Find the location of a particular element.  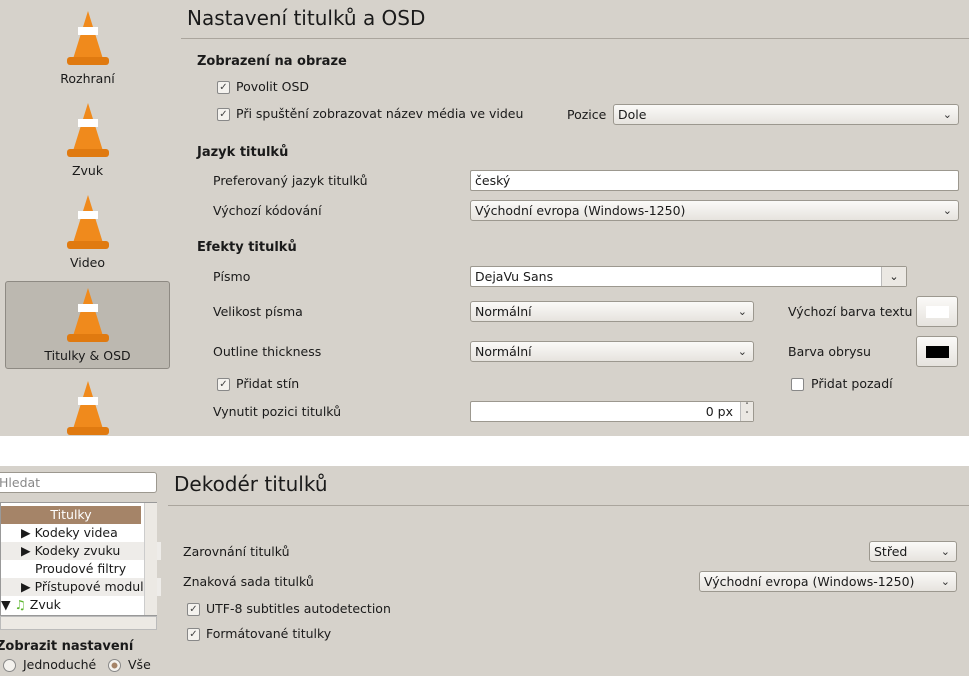

search-input: Hledat is located at coordinates (78, 482).